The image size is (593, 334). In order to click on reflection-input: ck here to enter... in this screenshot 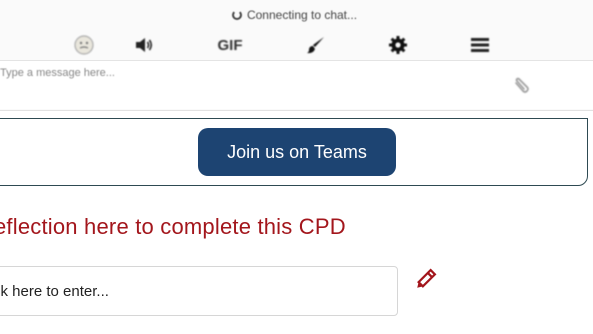, I will do `click(199, 291)`.